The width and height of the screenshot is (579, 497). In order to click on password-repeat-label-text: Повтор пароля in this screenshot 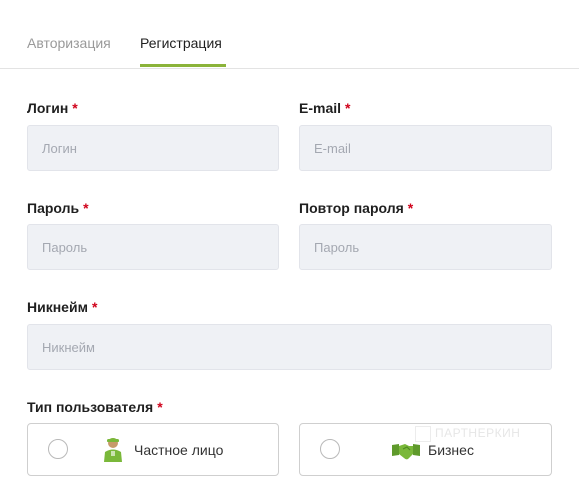, I will do `click(351, 208)`.